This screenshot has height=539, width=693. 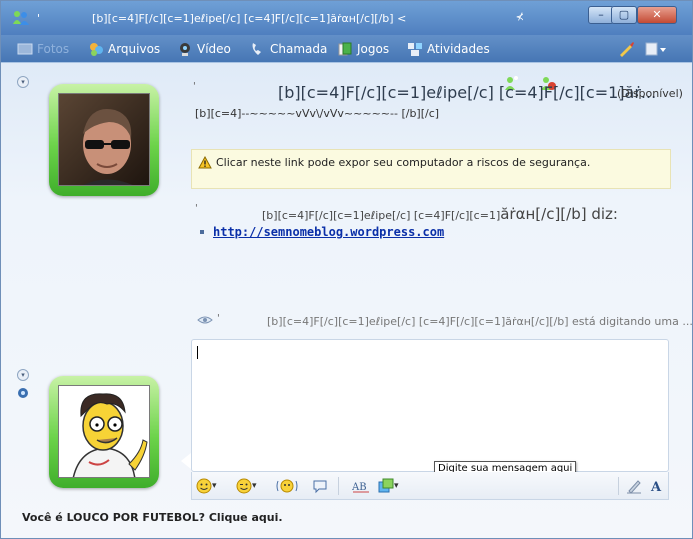 I want to click on cartoon-avatar-icon, so click(x=104, y=431).